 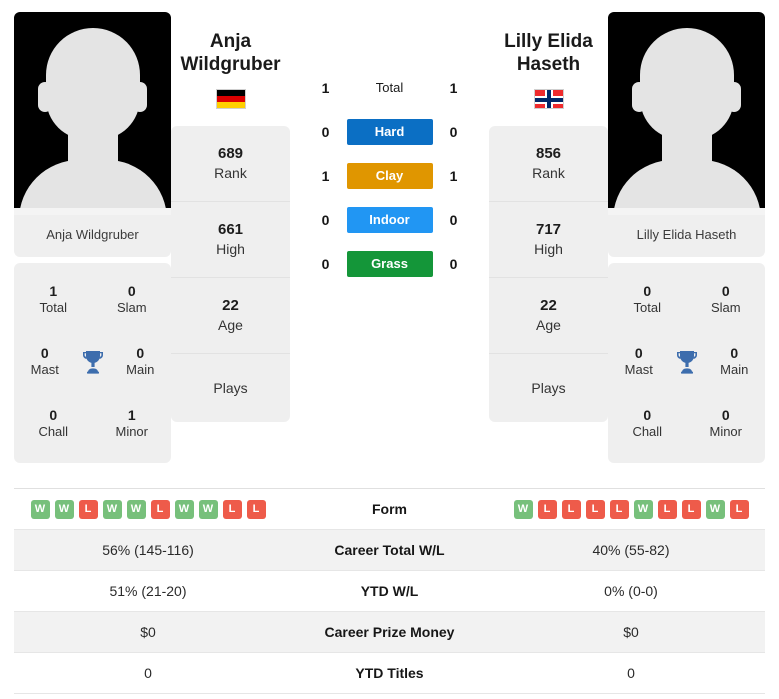 I want to click on award-label: Minor, so click(x=725, y=432).